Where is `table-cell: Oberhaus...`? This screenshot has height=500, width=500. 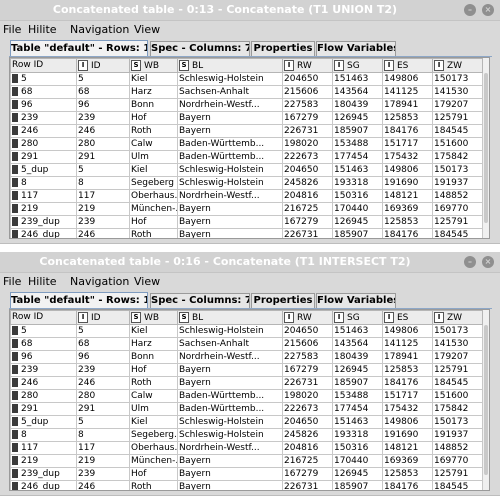
table-cell: Oberhaus... is located at coordinates (153, 448).